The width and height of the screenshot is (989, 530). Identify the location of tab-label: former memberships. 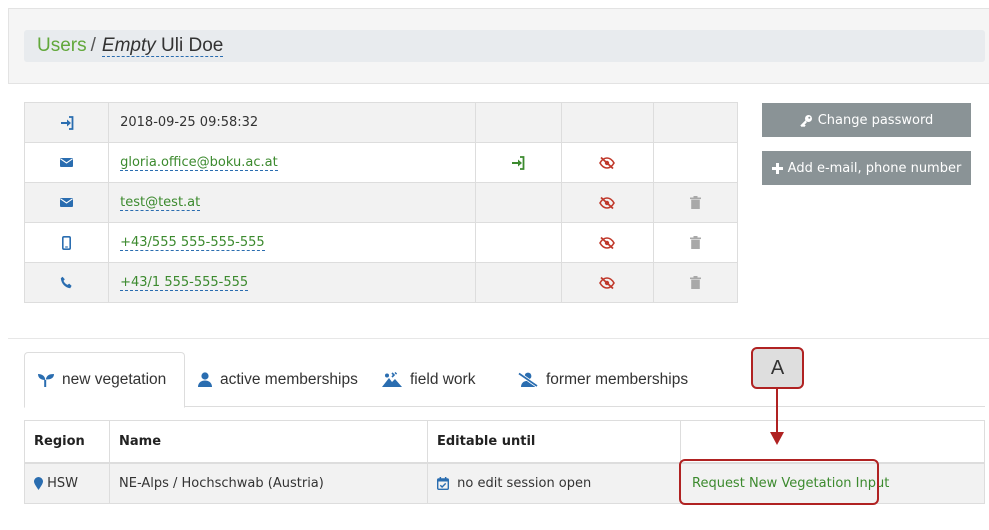
(617, 379).